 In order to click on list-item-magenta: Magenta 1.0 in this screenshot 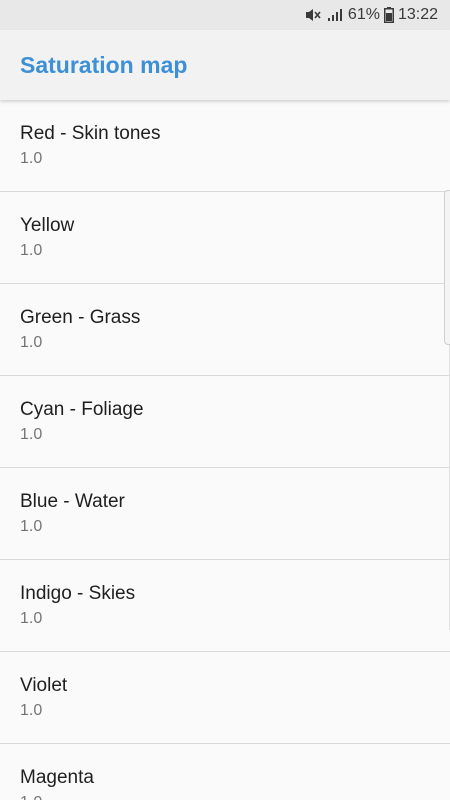, I will do `click(225, 772)`.